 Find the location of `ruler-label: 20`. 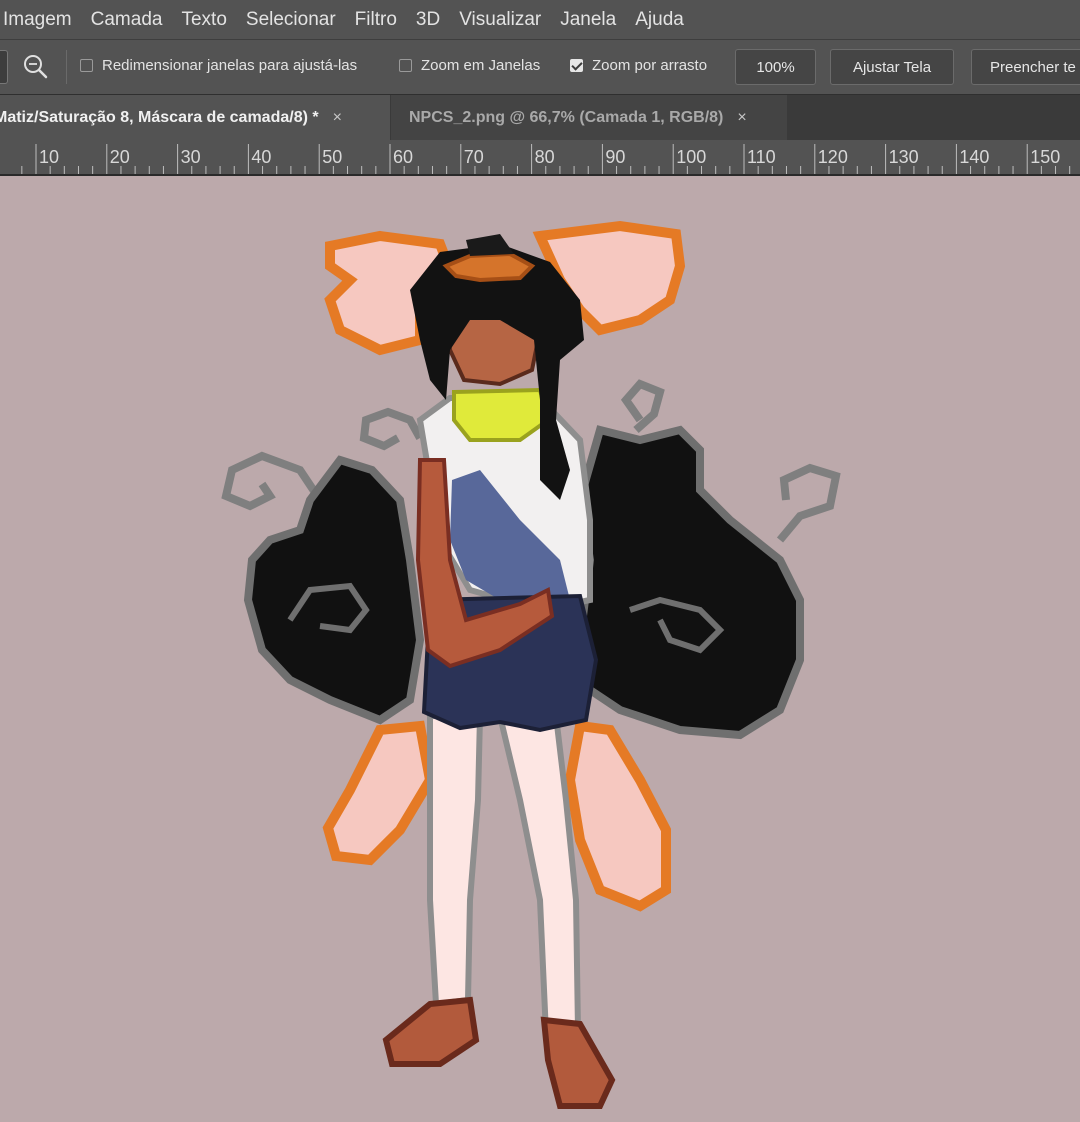

ruler-label: 20 is located at coordinates (120, 157).